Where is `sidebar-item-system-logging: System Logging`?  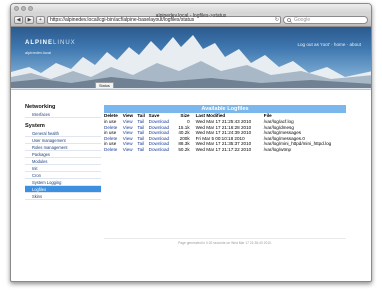
sidebar-item-system-logging: System Logging is located at coordinates (63, 182).